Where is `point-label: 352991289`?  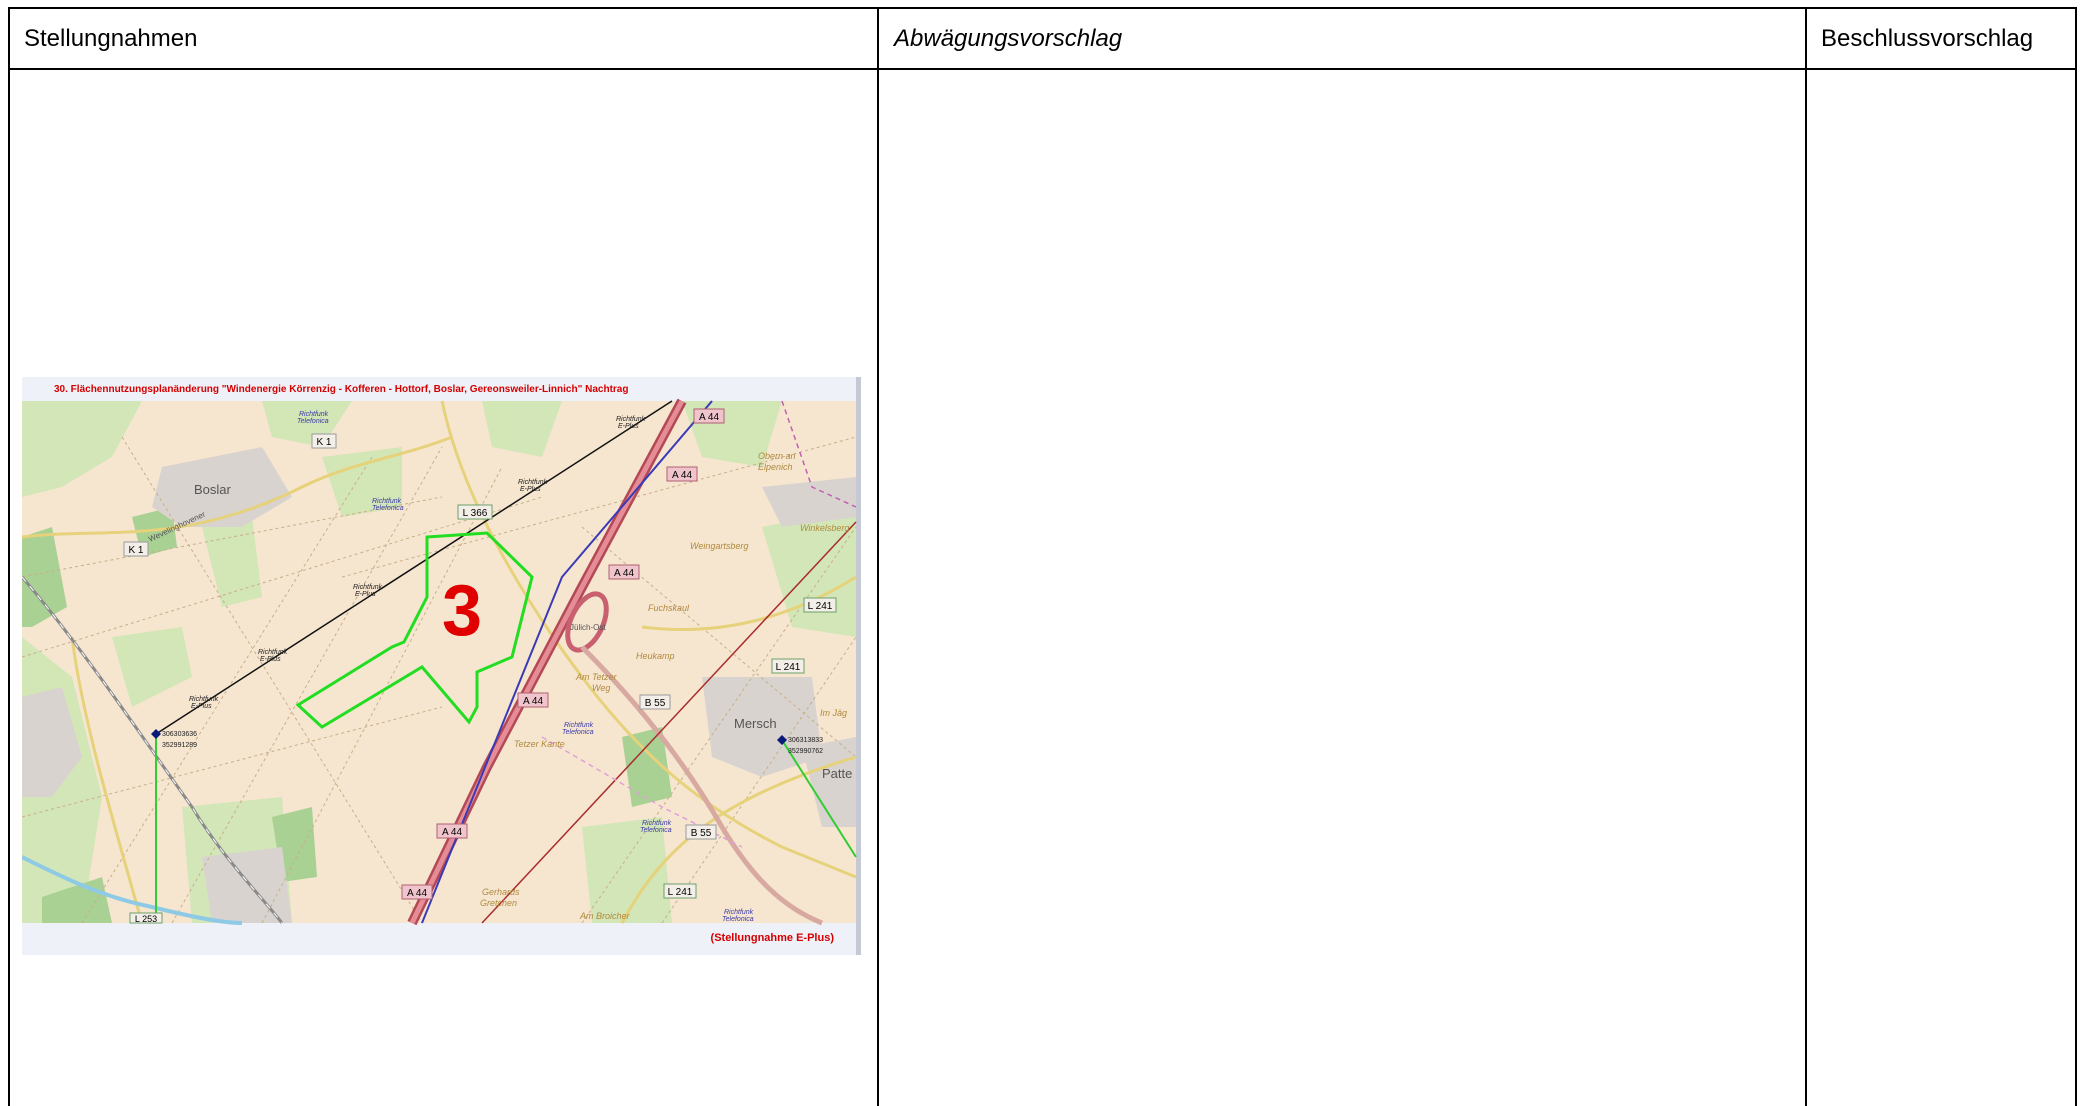
point-label: 352991289 is located at coordinates (179, 745).